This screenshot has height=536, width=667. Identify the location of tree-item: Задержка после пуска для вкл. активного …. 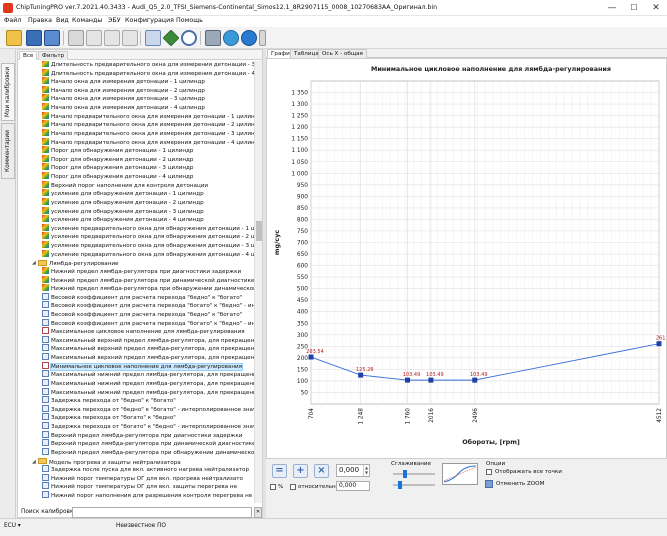
(145, 470).